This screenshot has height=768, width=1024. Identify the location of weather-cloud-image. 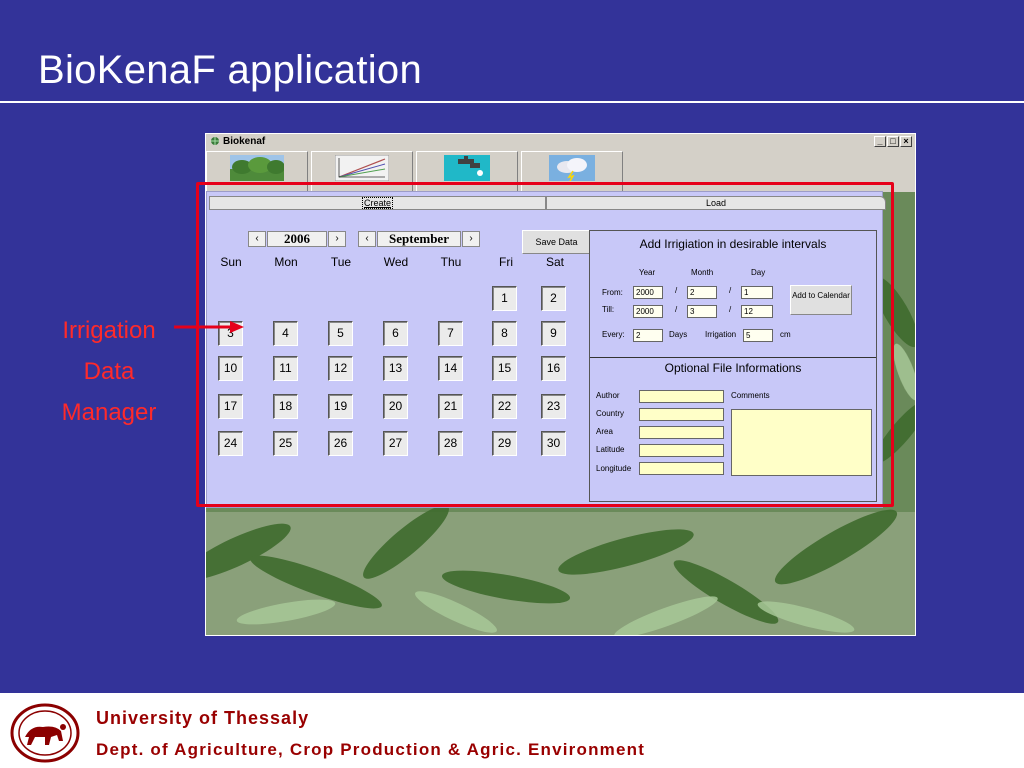
(572, 168).